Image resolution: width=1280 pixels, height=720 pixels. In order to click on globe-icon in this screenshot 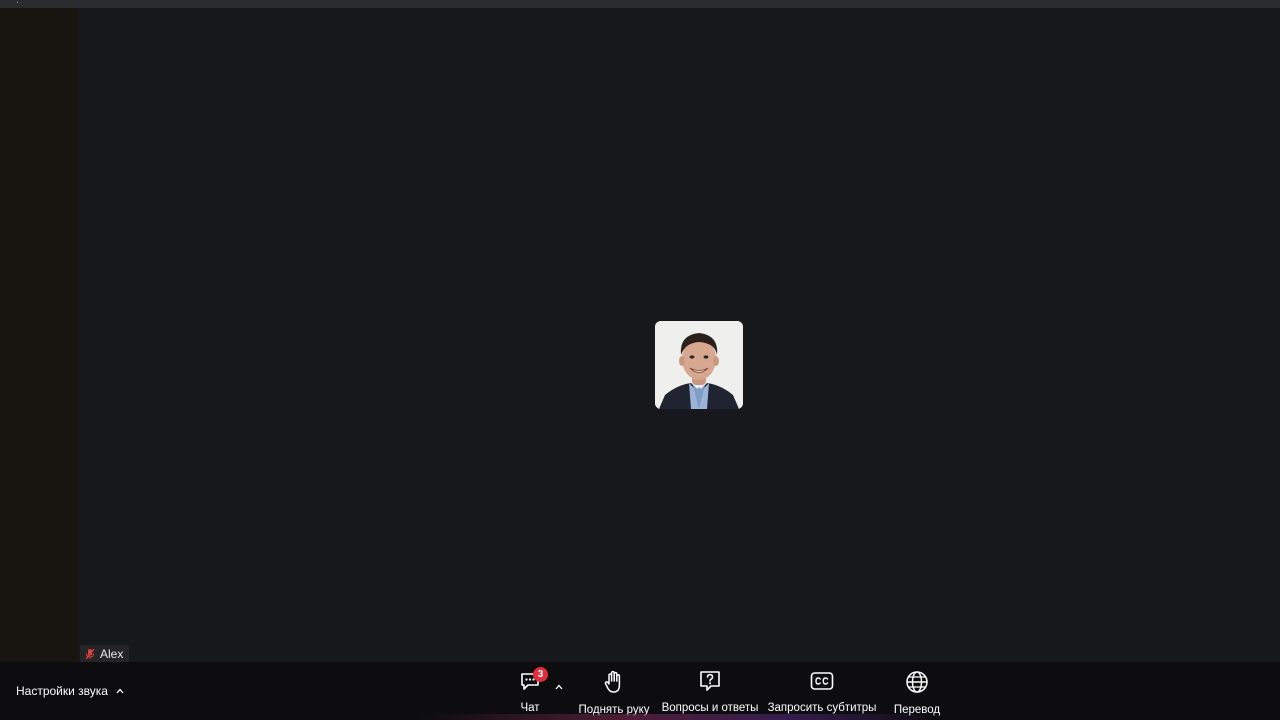, I will do `click(917, 682)`.